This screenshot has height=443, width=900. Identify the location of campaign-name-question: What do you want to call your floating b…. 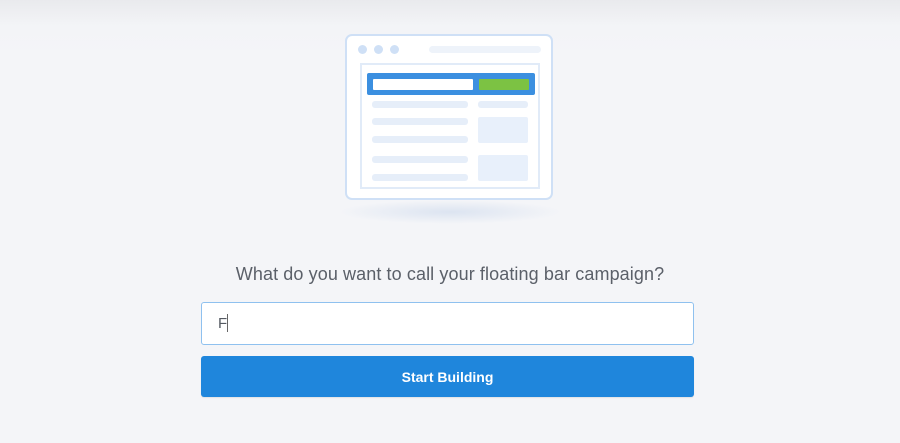
(450, 274).